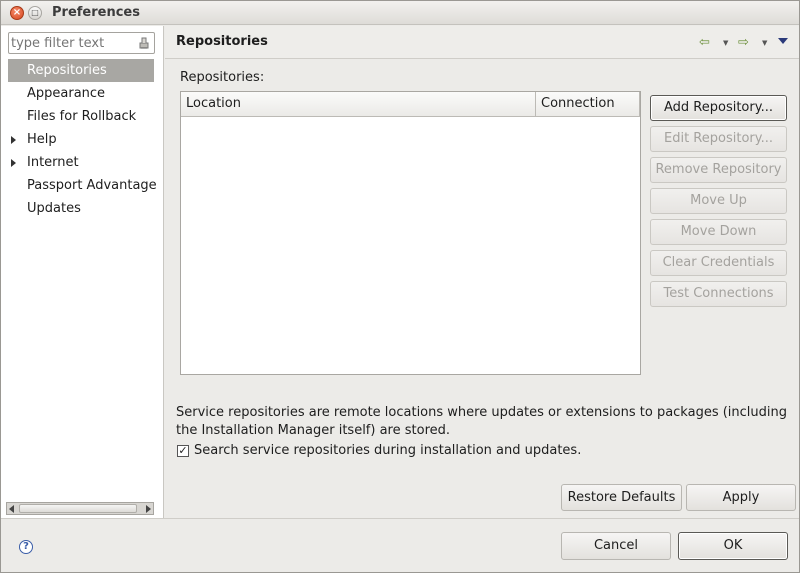  I want to click on view-menu-icon, so click(783, 41).